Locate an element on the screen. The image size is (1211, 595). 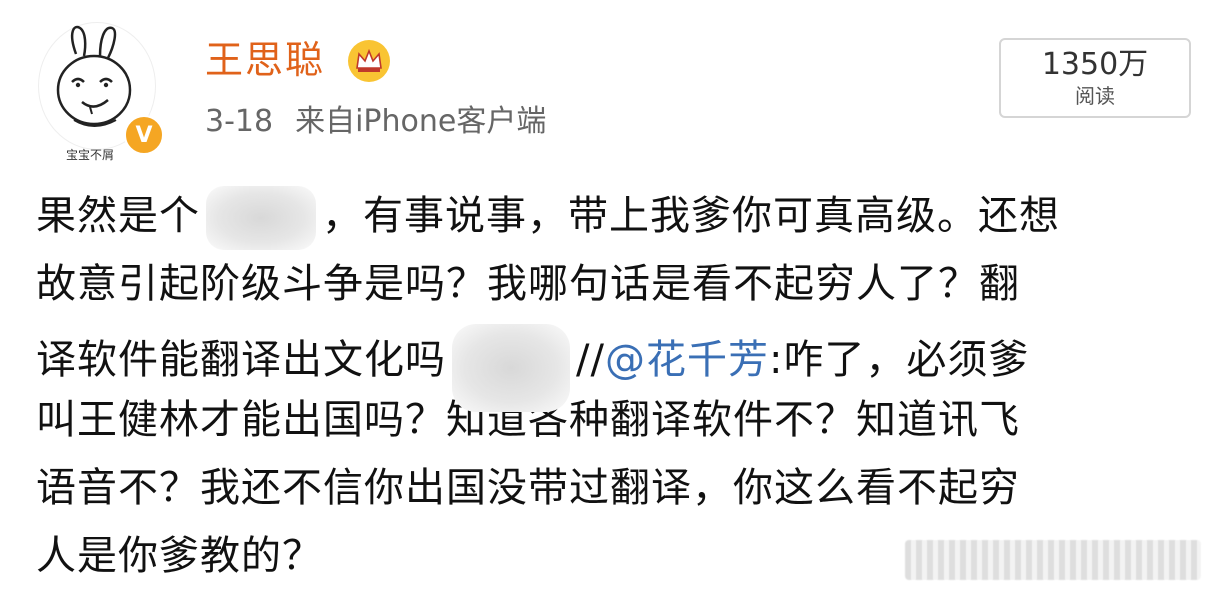
post-text: :咋了，必须爹 is located at coordinates (899, 360).